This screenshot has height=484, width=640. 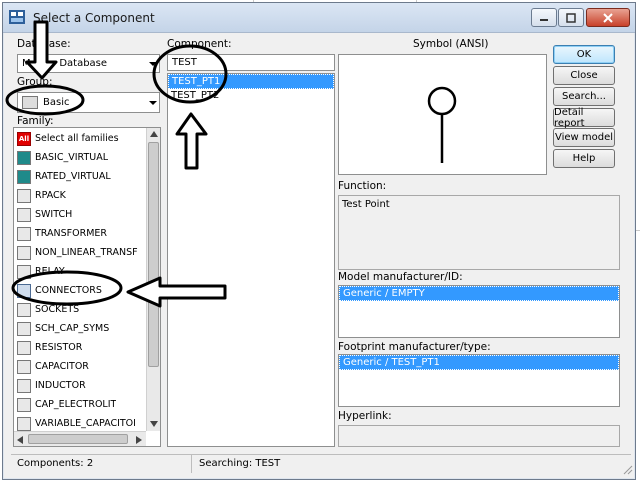 I want to click on scrollbar-thumb, so click(x=153, y=254).